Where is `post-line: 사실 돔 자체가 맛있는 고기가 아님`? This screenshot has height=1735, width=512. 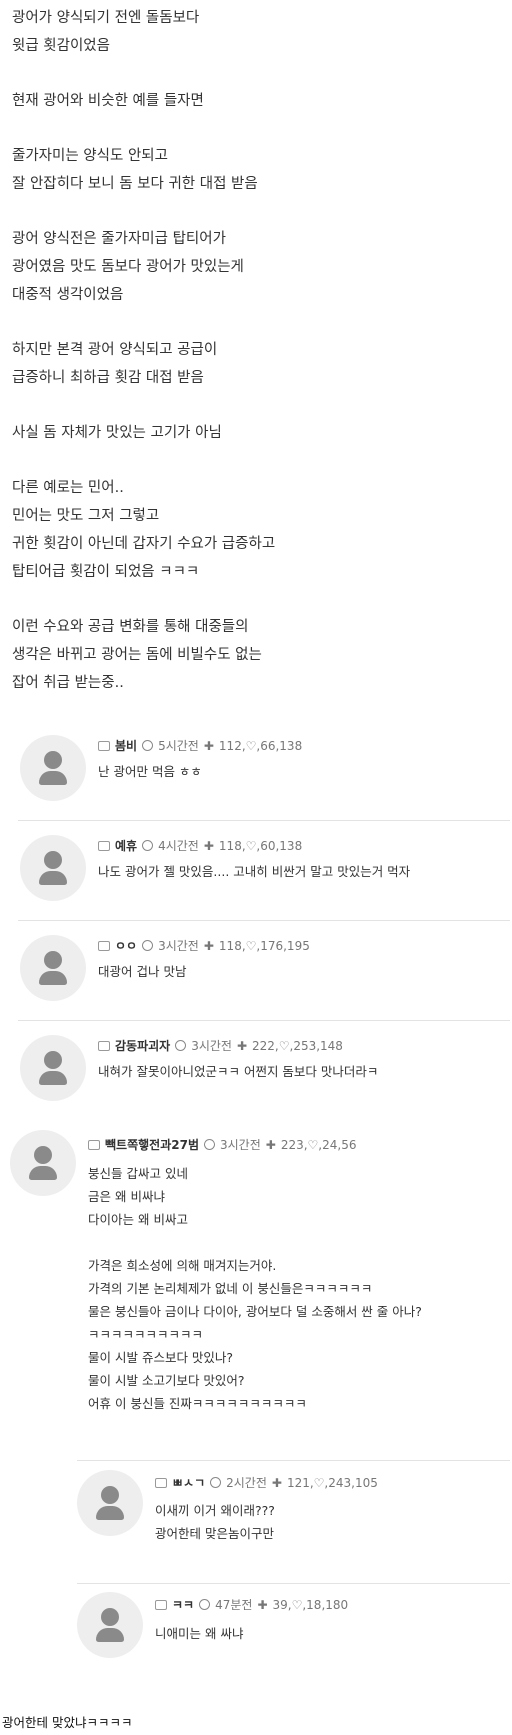 post-line: 사실 돔 자체가 맛있는 고기가 아님 is located at coordinates (117, 433).